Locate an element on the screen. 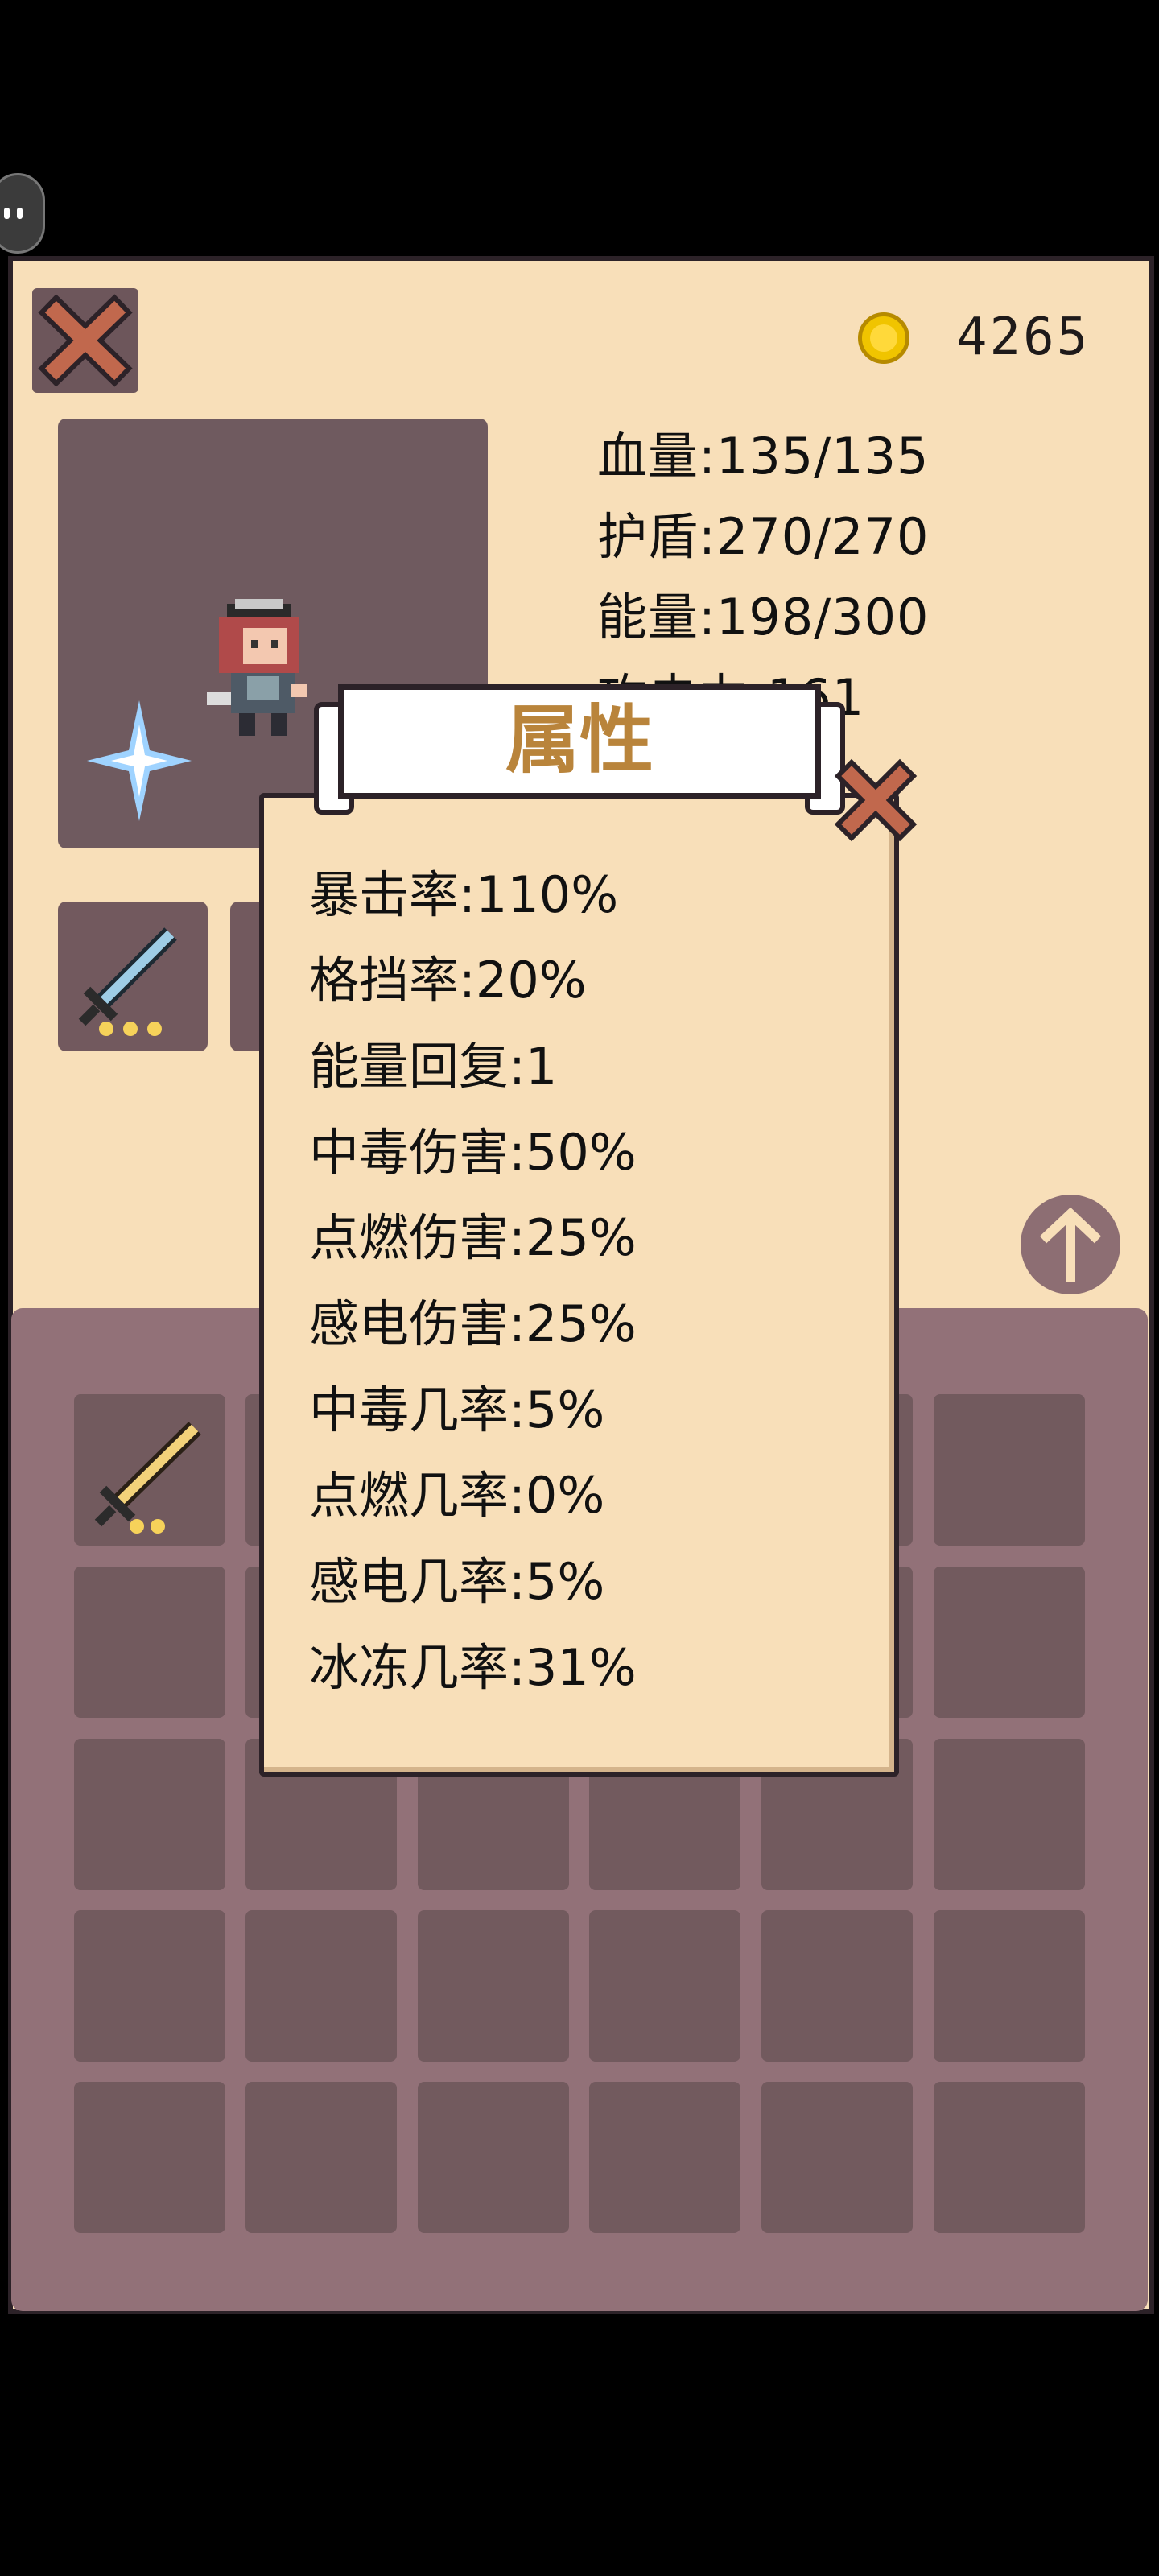 This screenshot has height=2576, width=1159. stat-shield: 护盾:270/270 is located at coordinates (763, 536).